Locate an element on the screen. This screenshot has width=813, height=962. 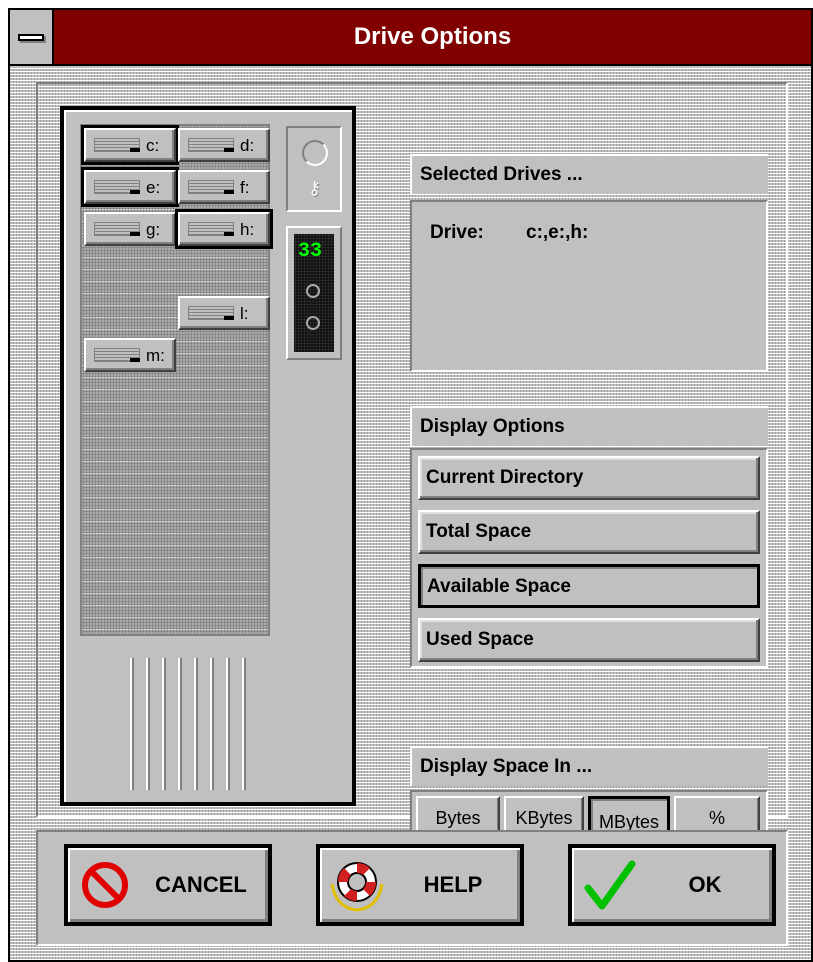
life-preserver-icon is located at coordinates (357, 885).